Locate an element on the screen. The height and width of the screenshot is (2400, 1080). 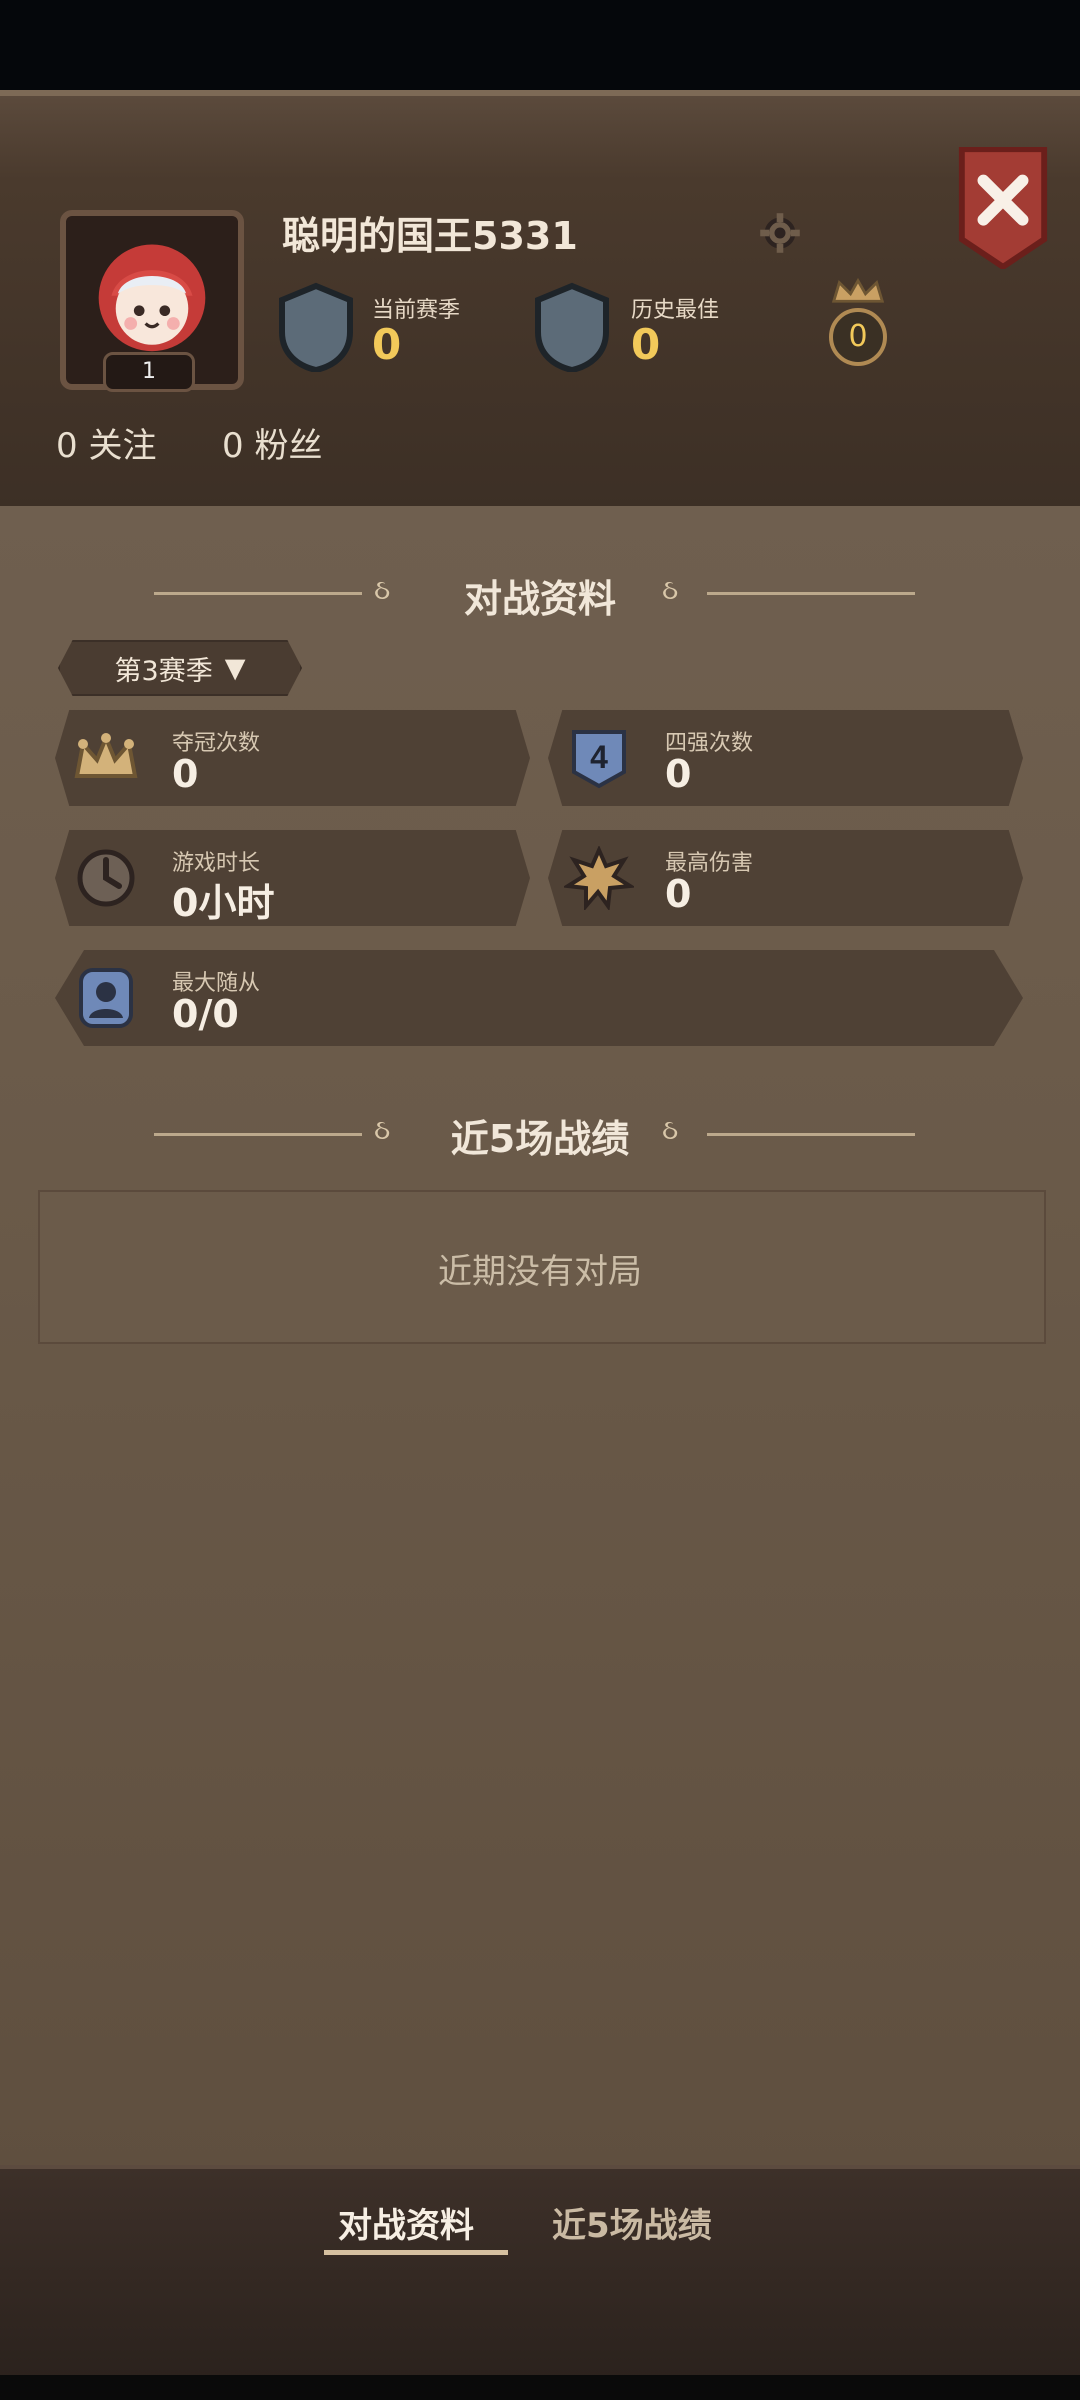
season-dropdown: 第3赛季 ▼ is located at coordinates (180, 668).